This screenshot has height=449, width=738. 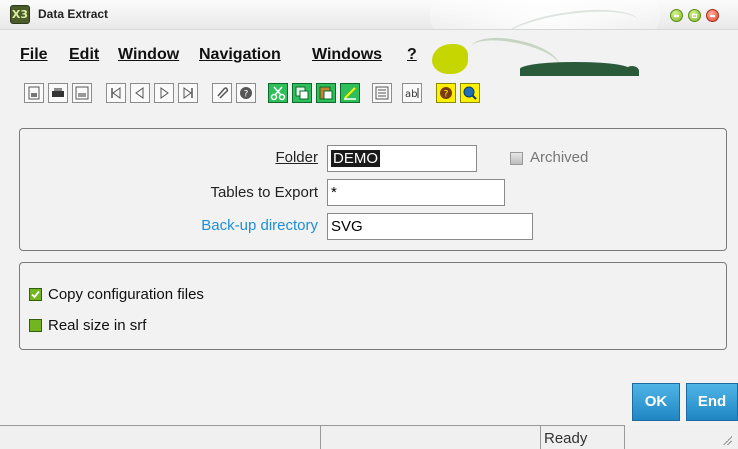 I want to click on menu-bar: File Edit Window Navigation Windows ?, so click(x=369, y=60).